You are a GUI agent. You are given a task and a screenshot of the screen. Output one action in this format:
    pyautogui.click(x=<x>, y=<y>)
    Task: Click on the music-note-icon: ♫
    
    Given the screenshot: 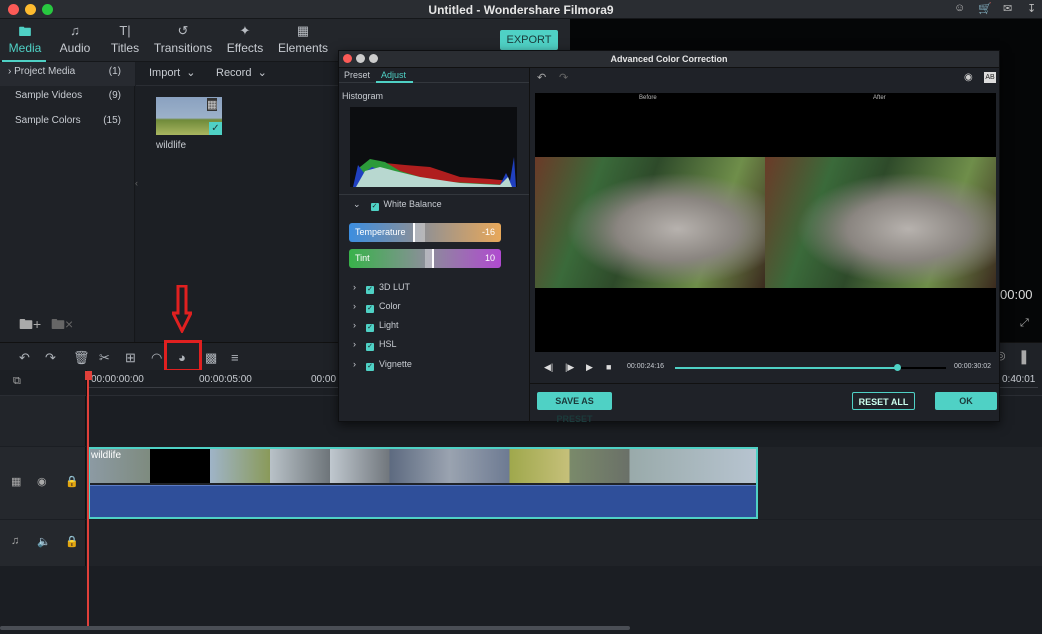 What is the action you would take?
    pyautogui.click(x=75, y=30)
    